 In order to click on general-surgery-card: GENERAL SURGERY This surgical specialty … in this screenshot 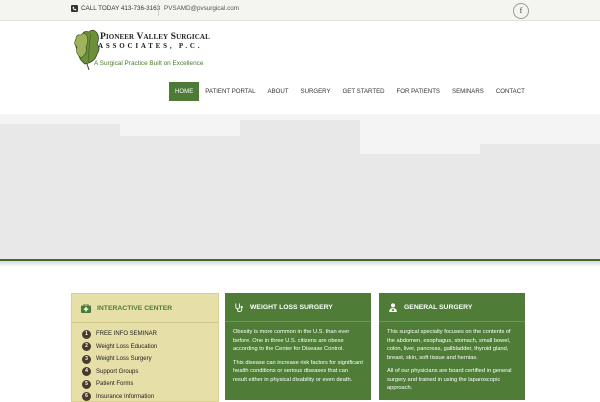, I will do `click(452, 346)`.